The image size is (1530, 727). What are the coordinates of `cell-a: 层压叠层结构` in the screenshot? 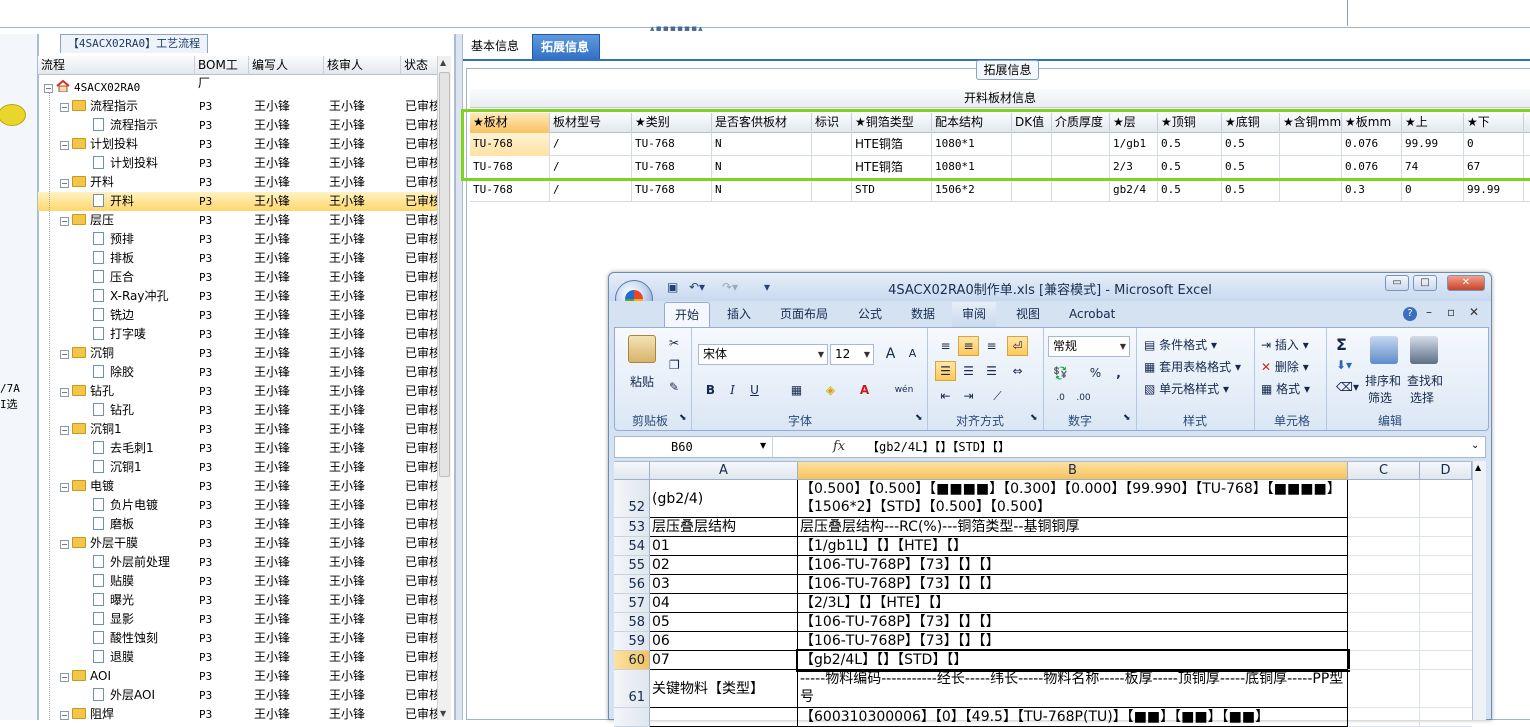 It's located at (724, 527).